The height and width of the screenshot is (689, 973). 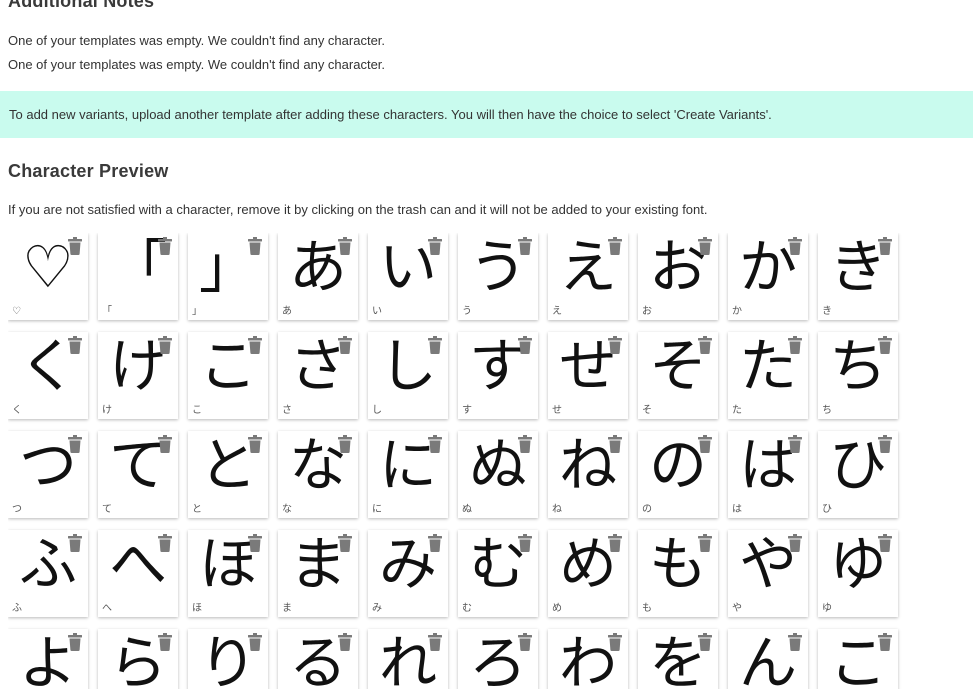 What do you see at coordinates (557, 410) in the screenshot?
I see `character-label: せ` at bounding box center [557, 410].